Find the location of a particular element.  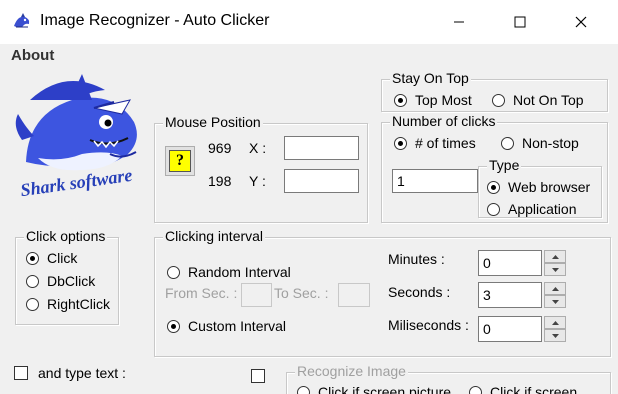

screen-picture-label: Click if screen picture is located at coordinates (385, 389).